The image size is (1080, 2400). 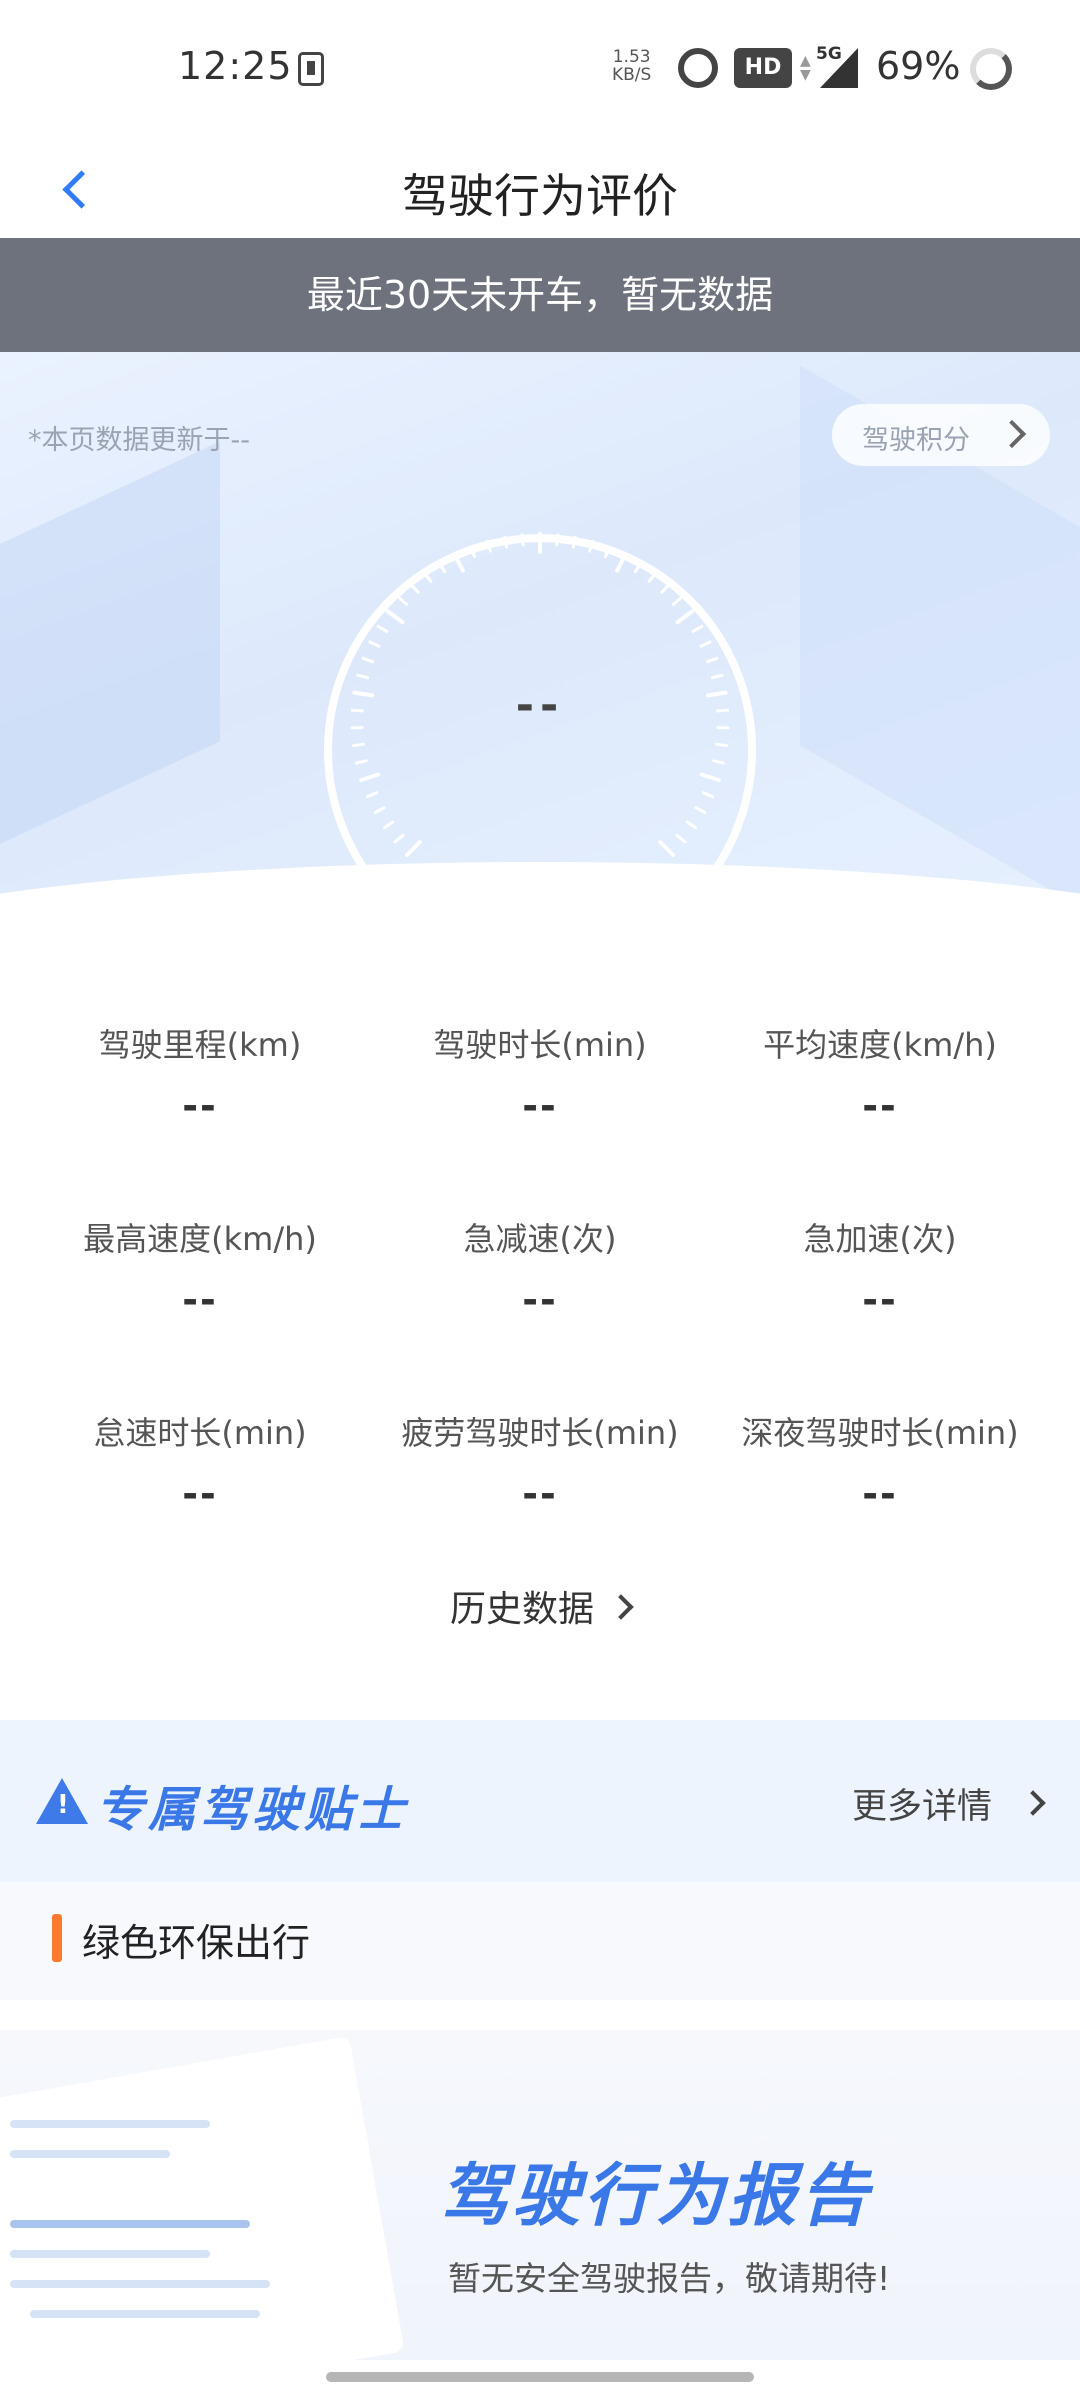 What do you see at coordinates (139, 440) in the screenshot?
I see `update-time-text: *本页数据更新于--` at bounding box center [139, 440].